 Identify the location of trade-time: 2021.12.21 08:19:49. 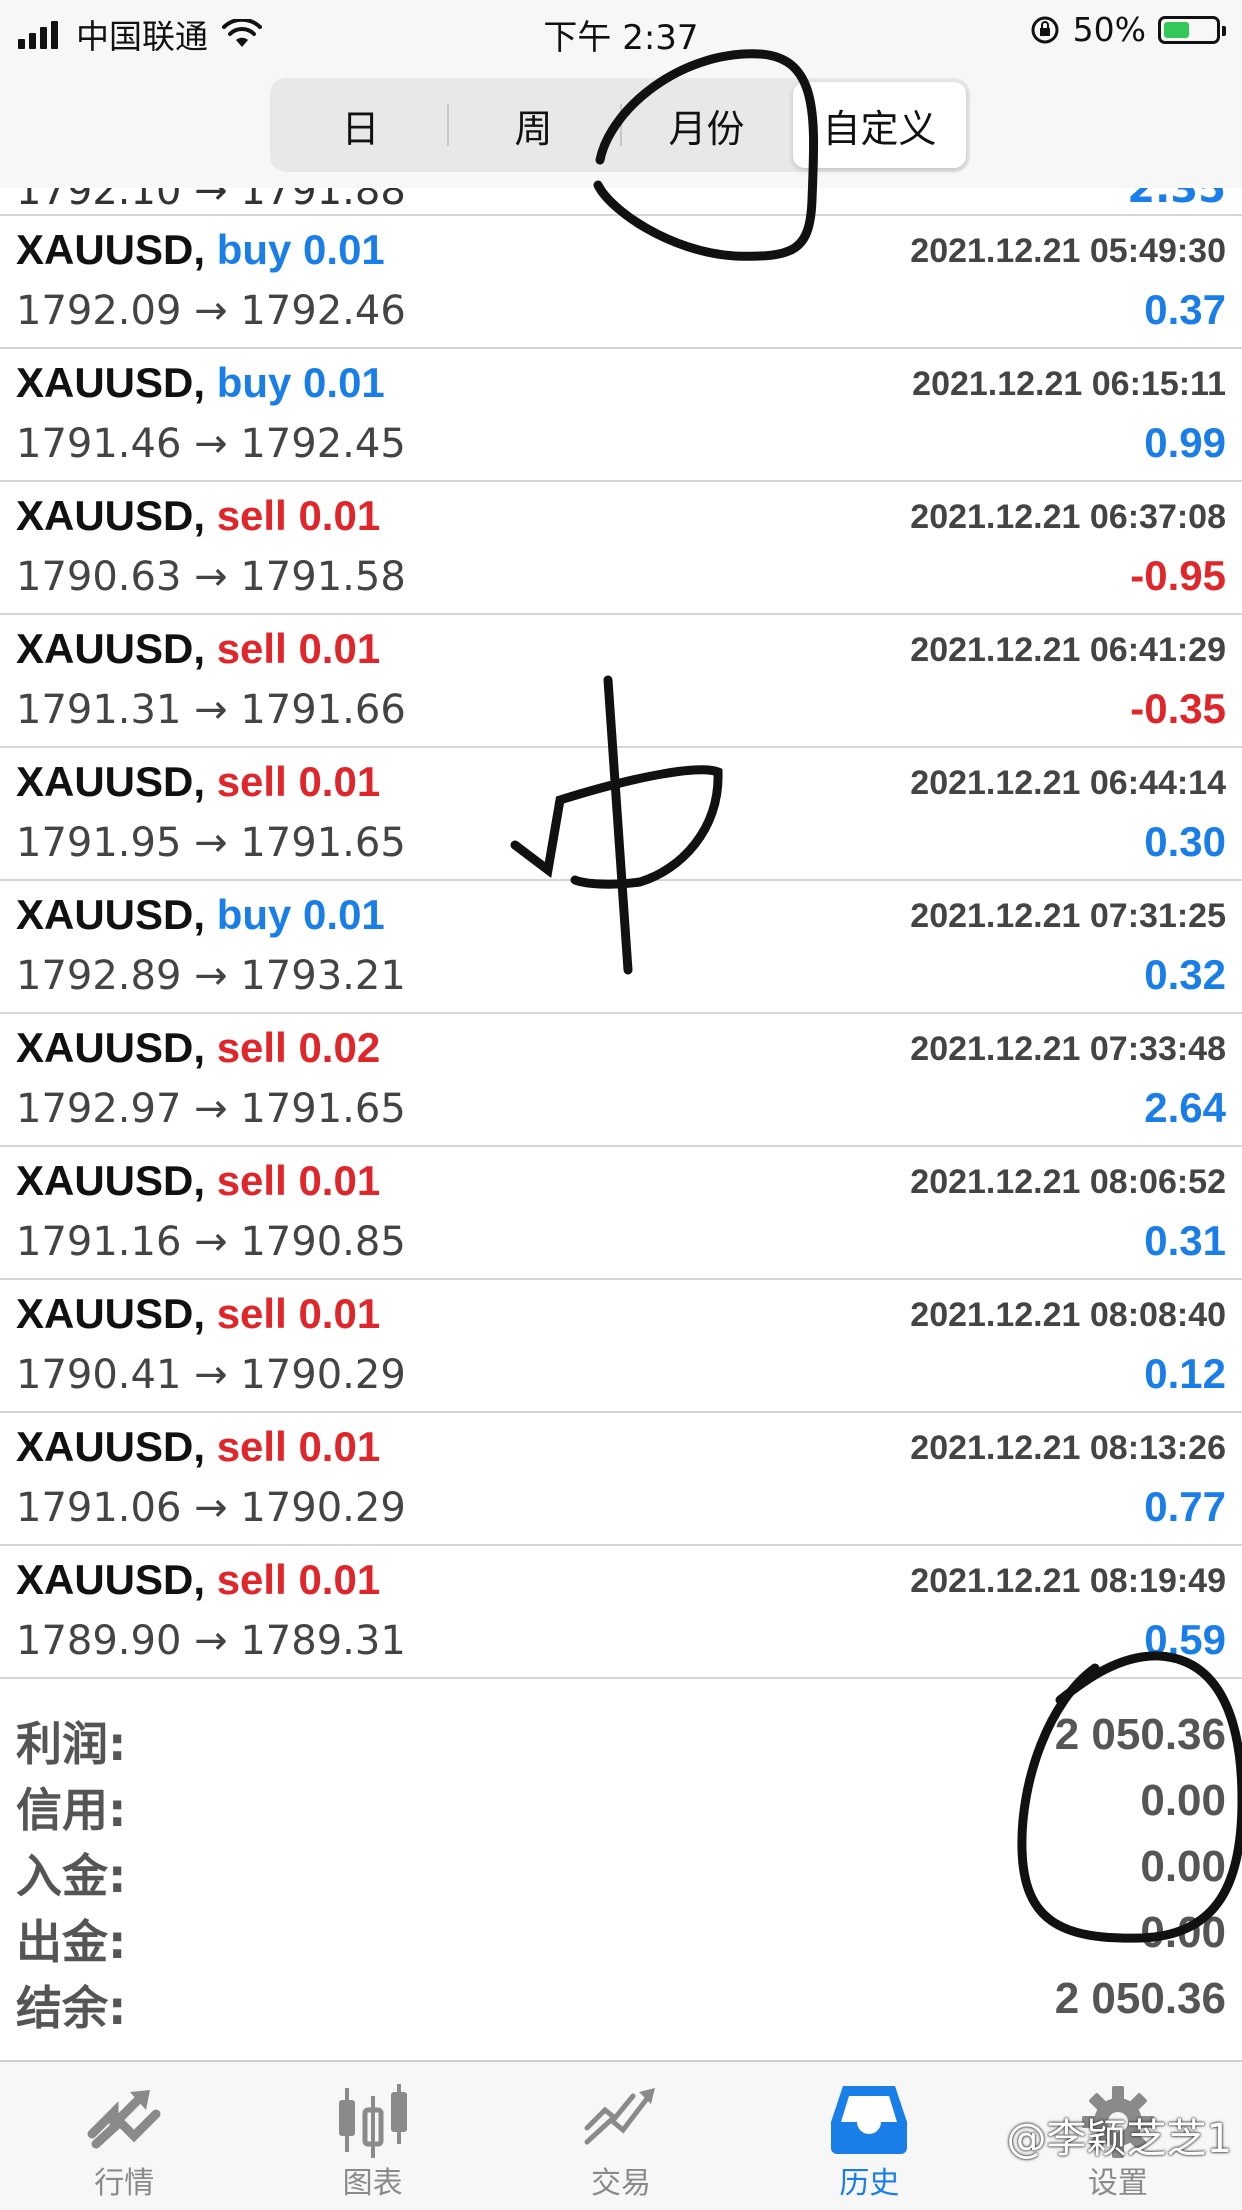
(1068, 1581).